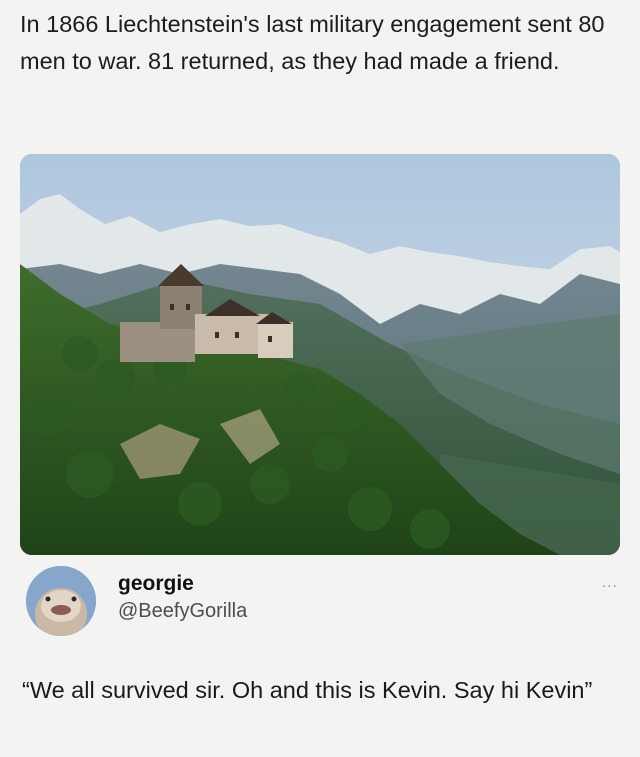  I want to click on avatar-image, so click(61, 601).